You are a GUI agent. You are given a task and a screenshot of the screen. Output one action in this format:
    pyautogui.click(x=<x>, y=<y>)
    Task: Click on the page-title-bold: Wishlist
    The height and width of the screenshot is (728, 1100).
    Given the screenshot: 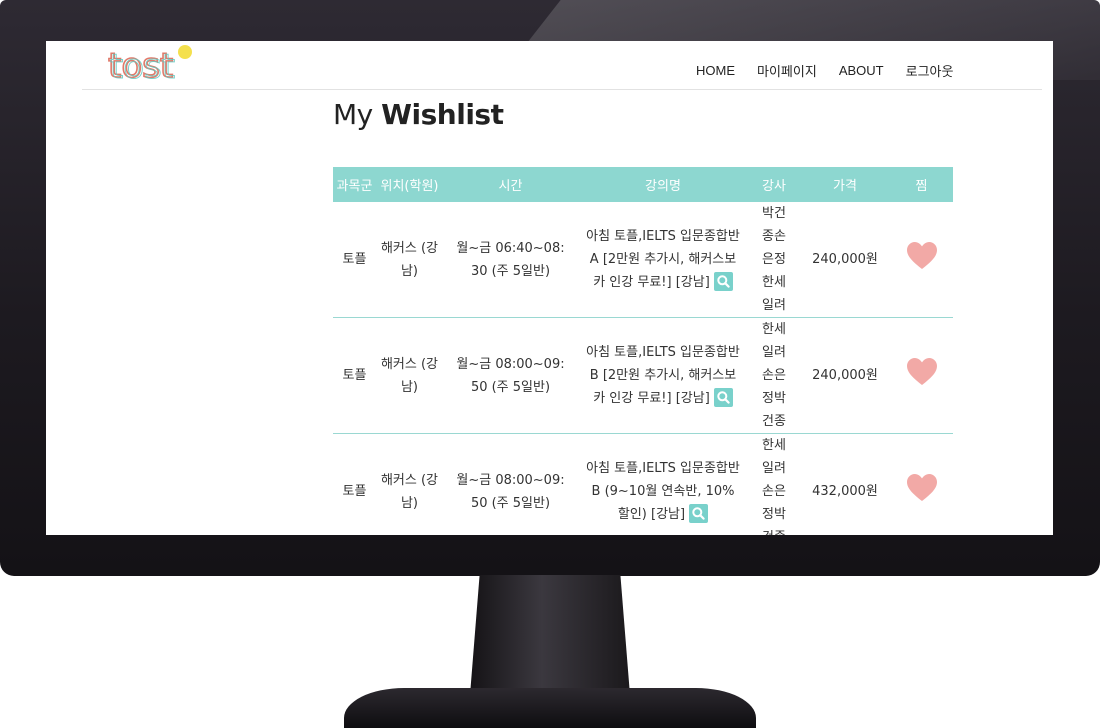 What is the action you would take?
    pyautogui.click(x=442, y=114)
    